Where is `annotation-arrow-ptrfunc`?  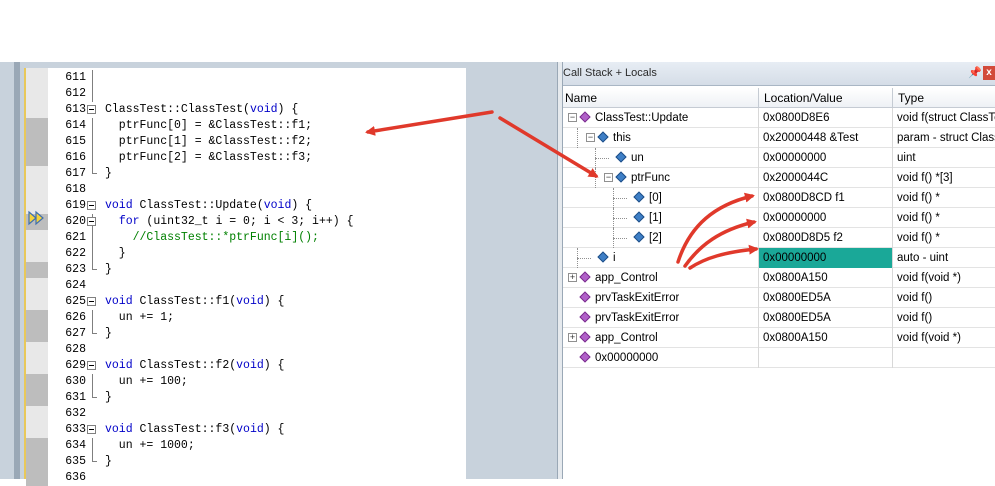
annotation-arrow-ptrfunc is located at coordinates (548, 147).